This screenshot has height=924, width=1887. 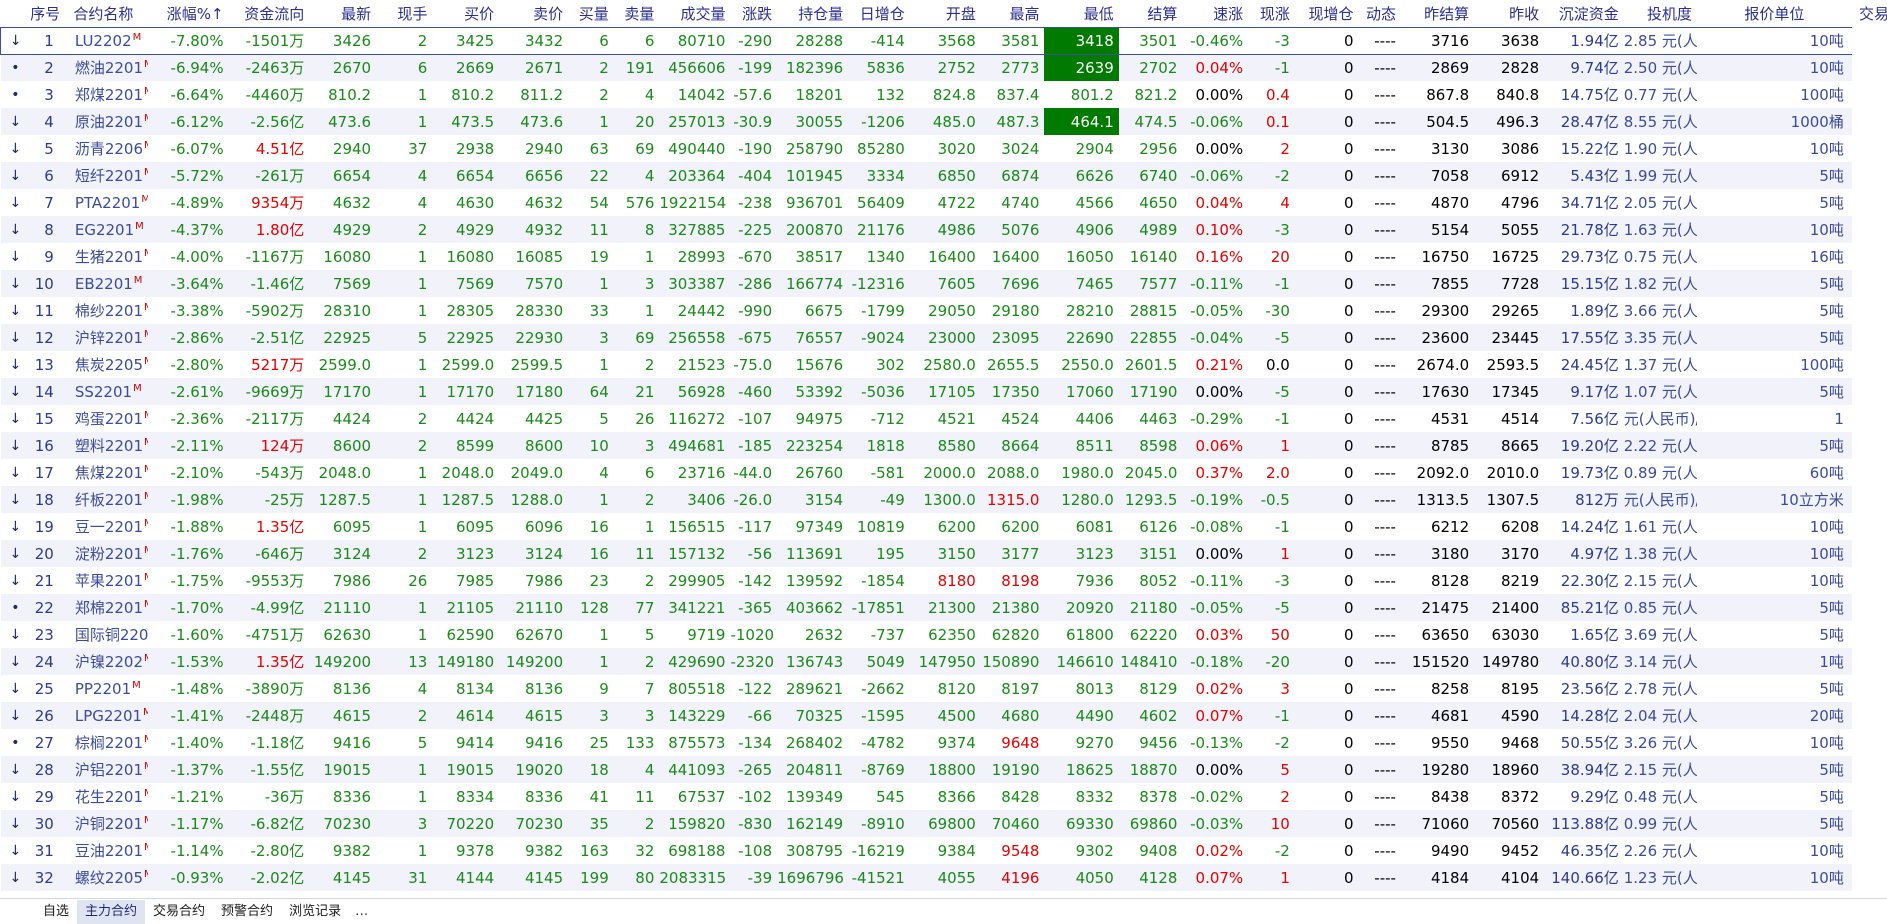 I want to click on cell-pre-close: 1307.5, so click(x=1509, y=499).